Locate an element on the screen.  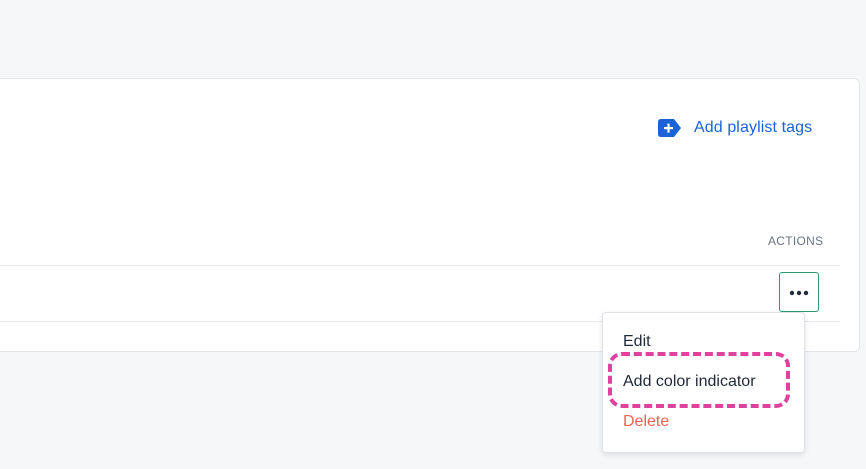
tag-plus-icon is located at coordinates (670, 128).